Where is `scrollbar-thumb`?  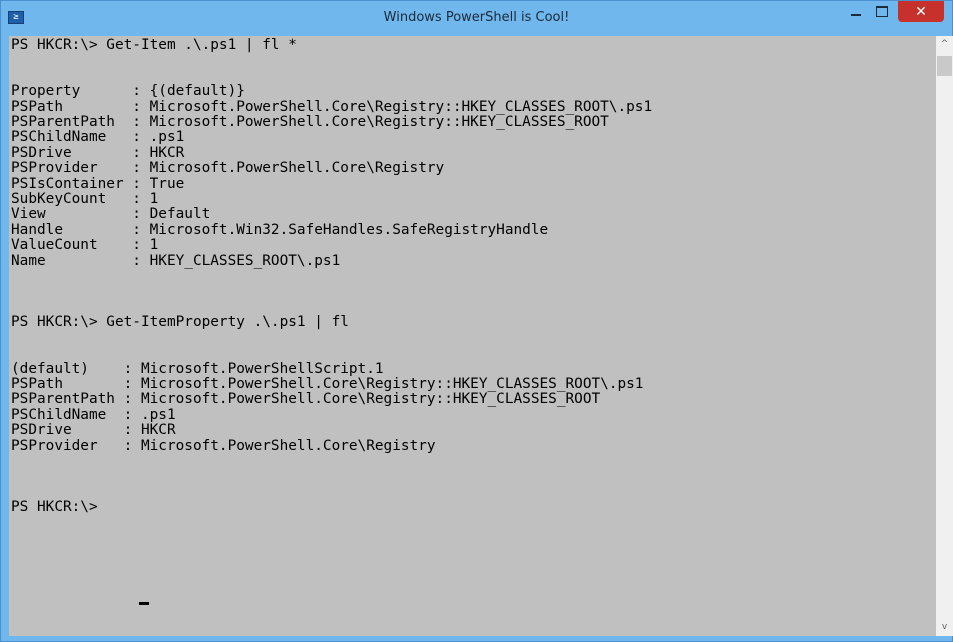
scrollbar-thumb is located at coordinates (944, 66).